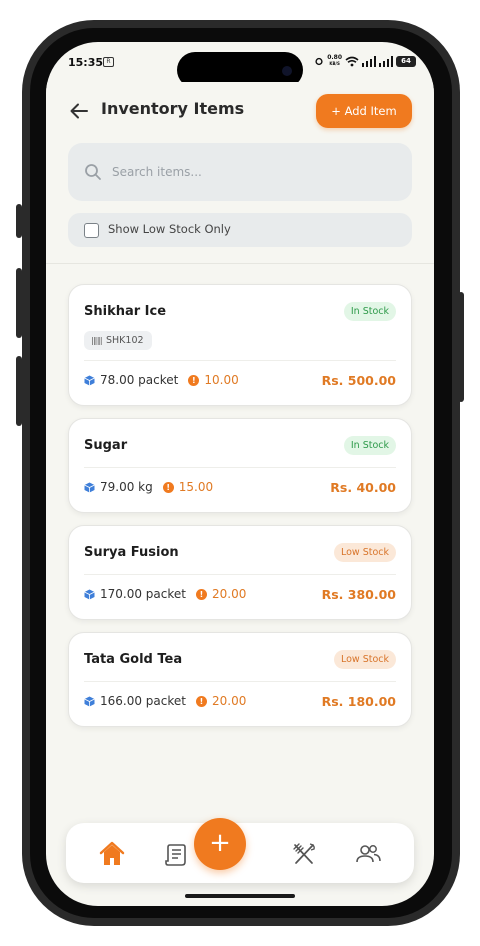 This screenshot has height=946, width=480. What do you see at coordinates (91, 230) in the screenshot?
I see `low-stock-checkbox` at bounding box center [91, 230].